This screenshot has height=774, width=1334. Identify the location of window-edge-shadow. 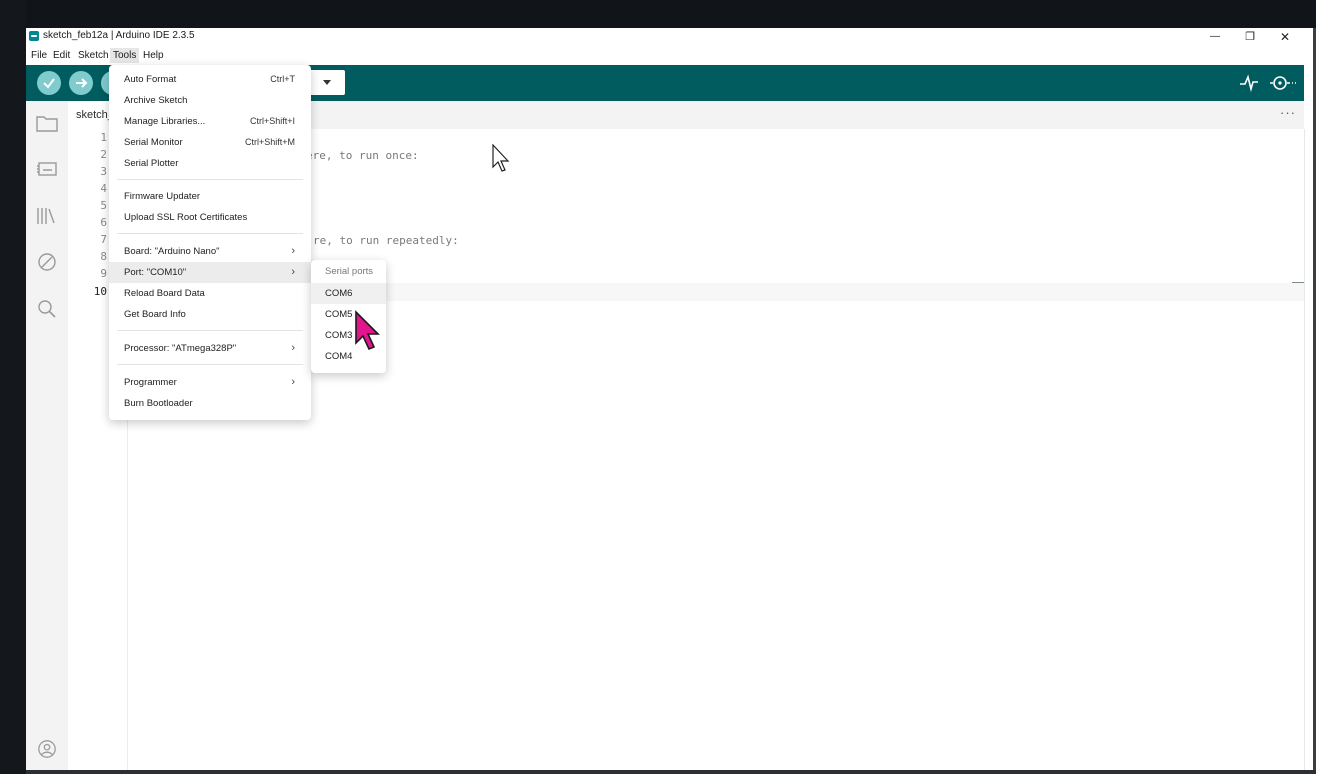
(1314, 401).